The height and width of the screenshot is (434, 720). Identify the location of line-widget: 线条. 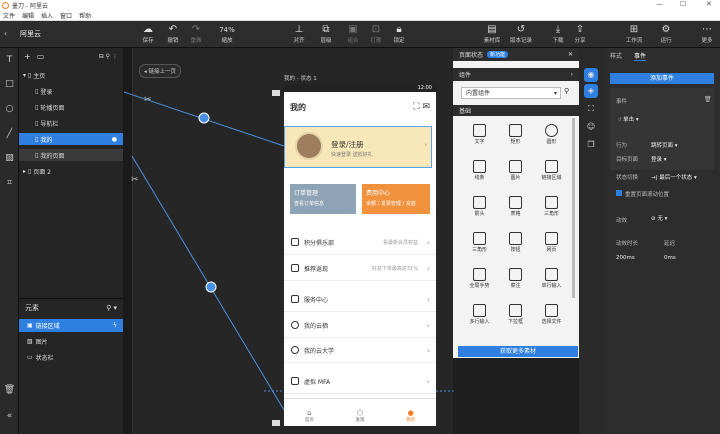
(479, 174).